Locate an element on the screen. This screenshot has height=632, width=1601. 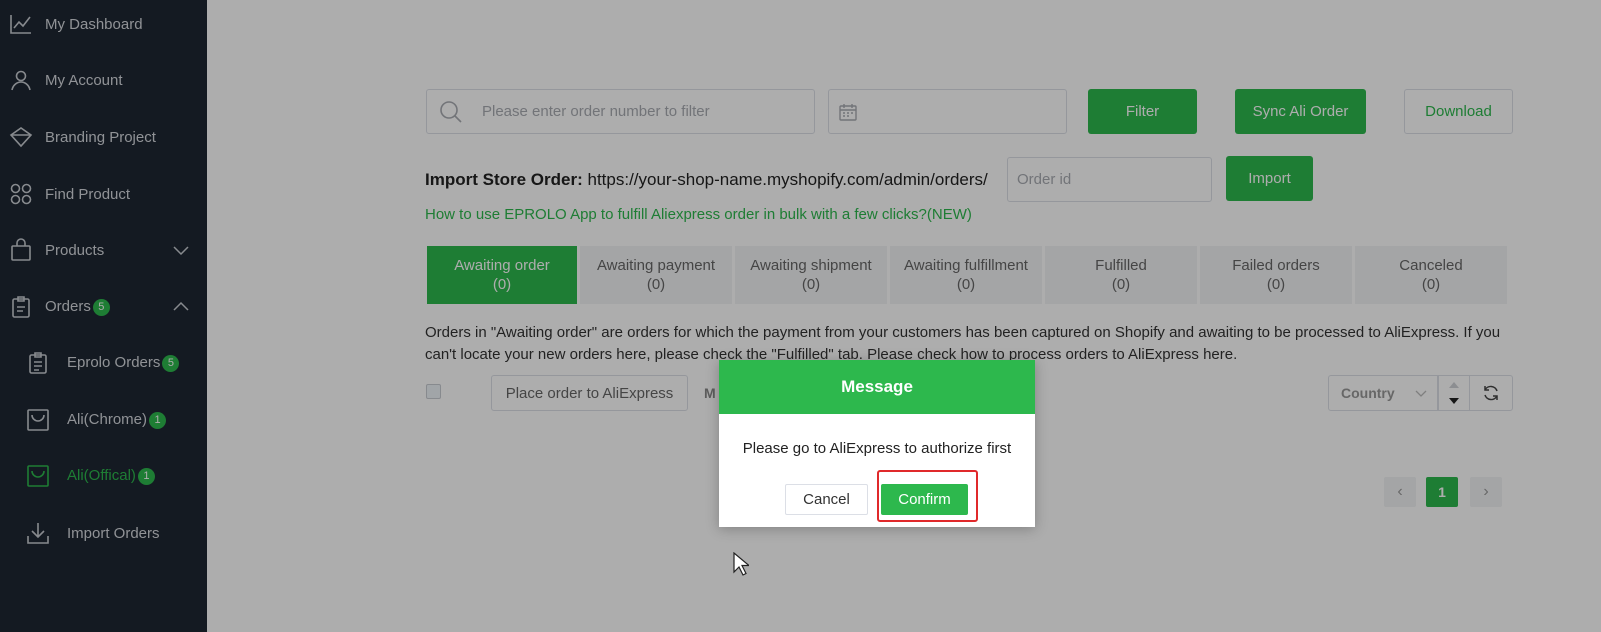
mouse-cursor-icon is located at coordinates (741, 564).